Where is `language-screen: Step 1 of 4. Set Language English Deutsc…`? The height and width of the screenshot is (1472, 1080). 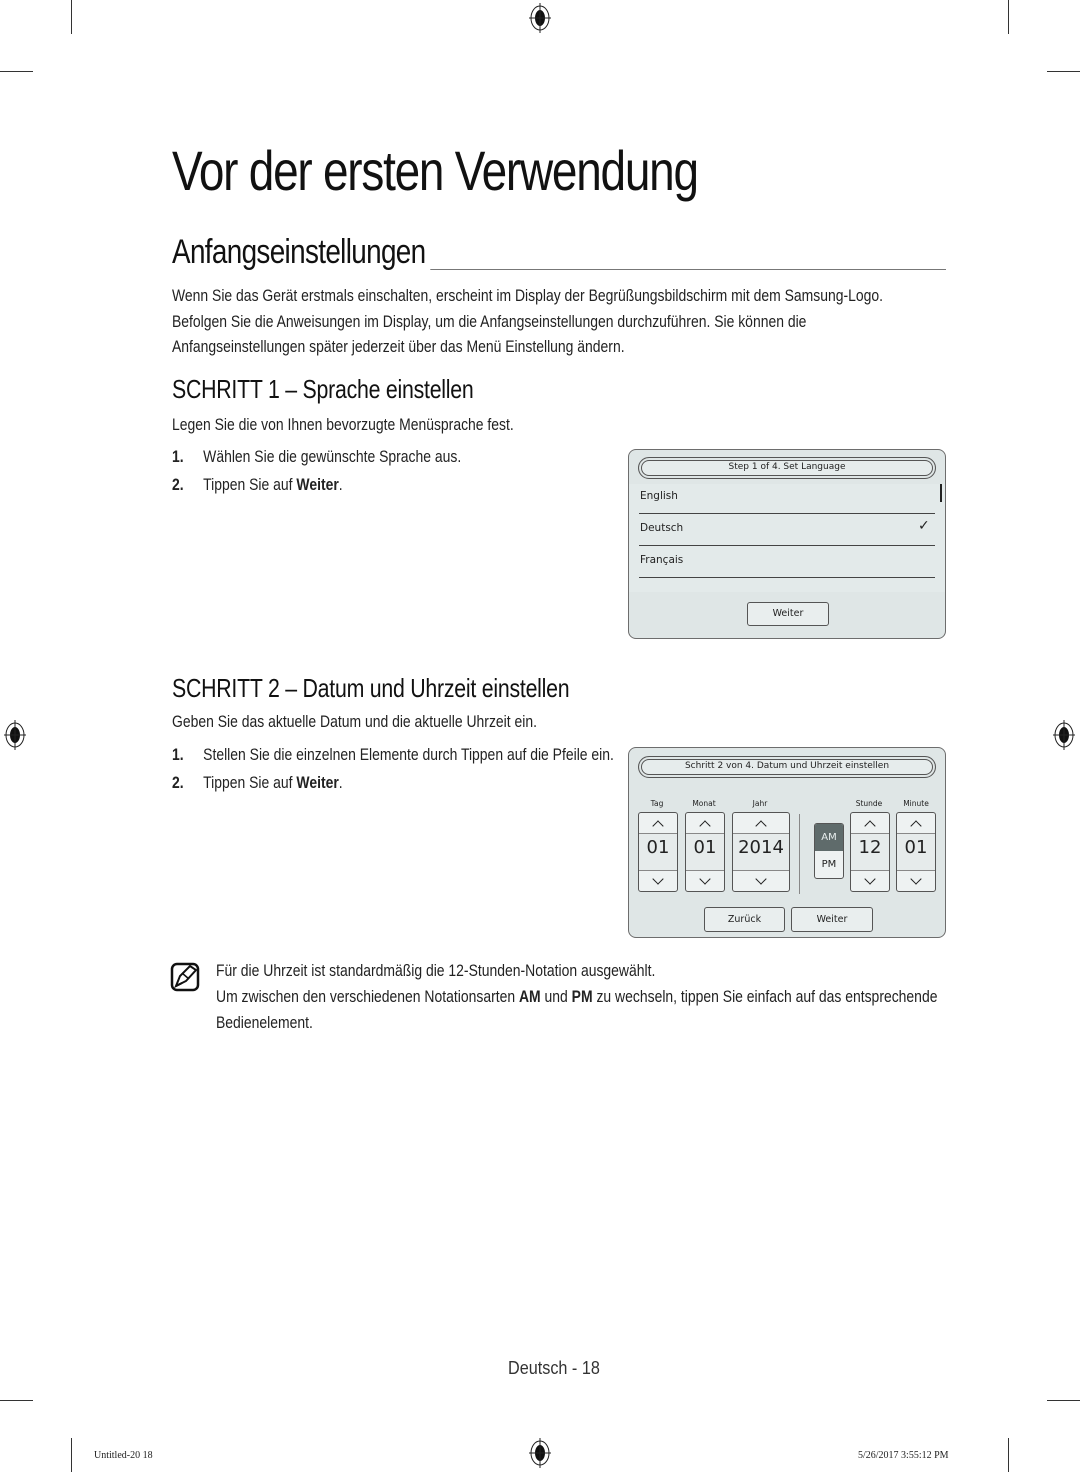 language-screen: Step 1 of 4. Set Language English Deutsc… is located at coordinates (787, 544).